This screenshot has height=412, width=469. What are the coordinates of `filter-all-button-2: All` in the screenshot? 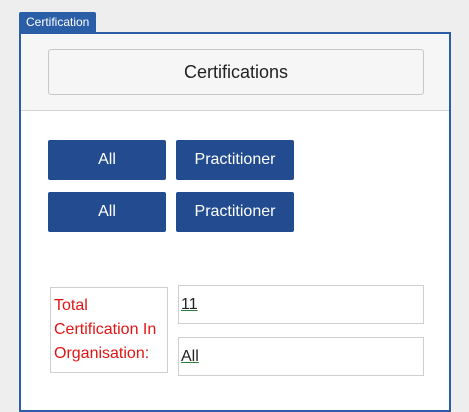 It's located at (107, 212).